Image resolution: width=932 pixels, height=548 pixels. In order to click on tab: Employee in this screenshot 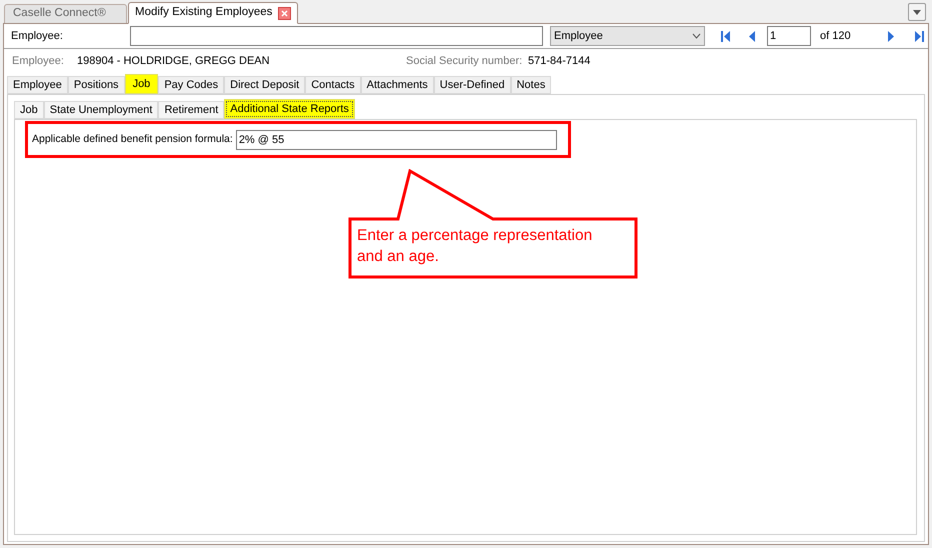, I will do `click(37, 85)`.